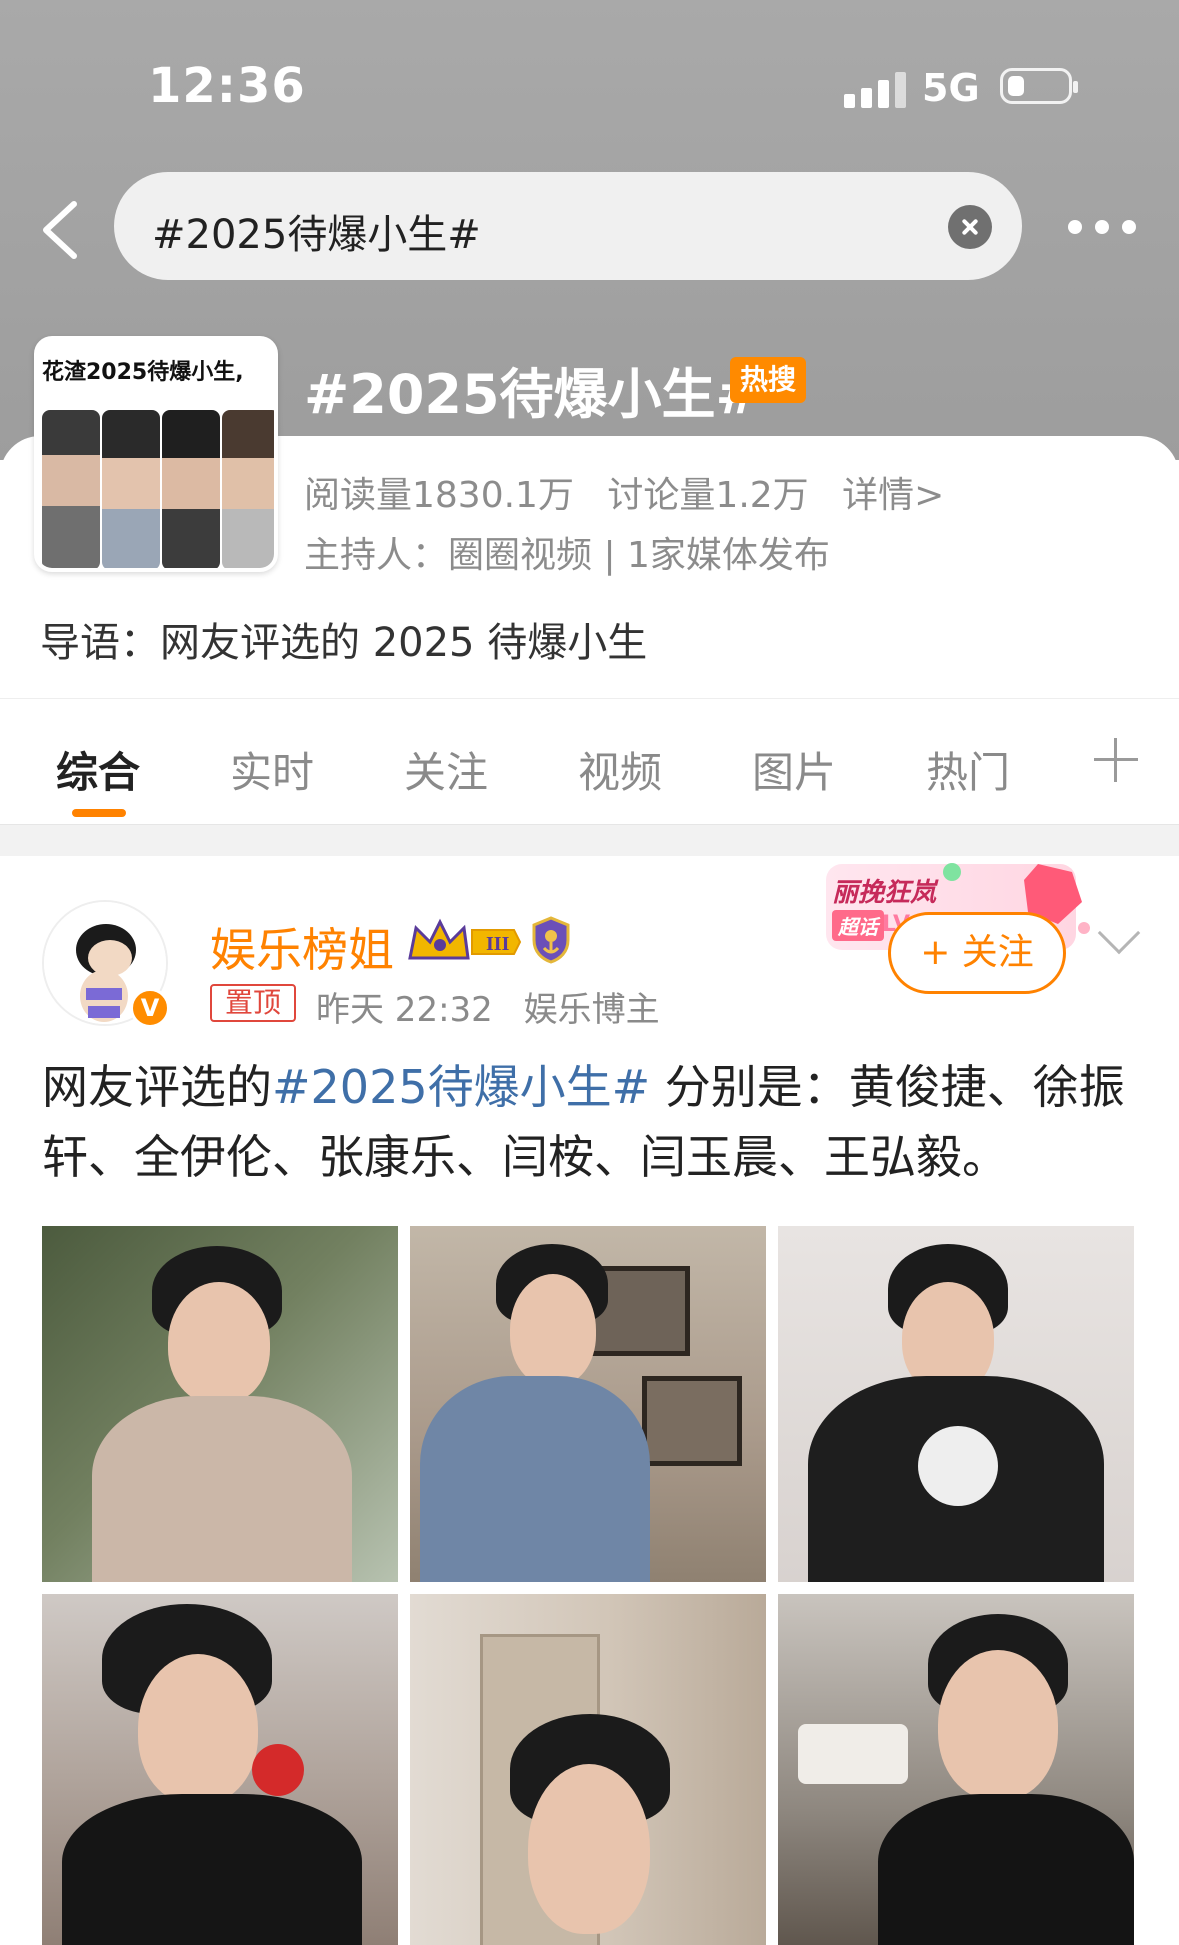 Image resolution: width=1179 pixels, height=1945 pixels. Describe the element at coordinates (272, 769) in the screenshot. I see `tab-realtime: 实时` at that location.